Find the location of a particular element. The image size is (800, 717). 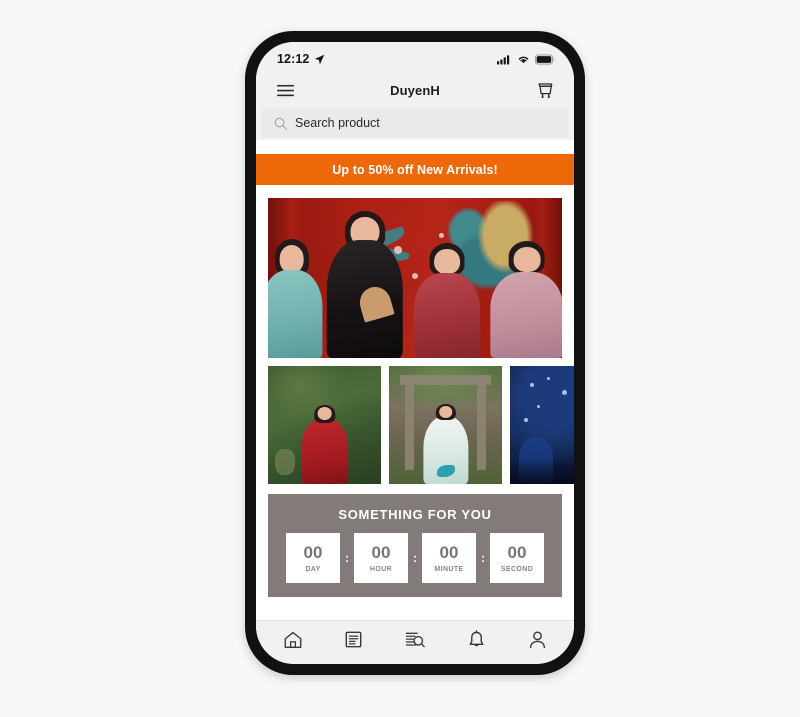

promo-banner-text: Up to 50% off New Arrivals! is located at coordinates (415, 169).